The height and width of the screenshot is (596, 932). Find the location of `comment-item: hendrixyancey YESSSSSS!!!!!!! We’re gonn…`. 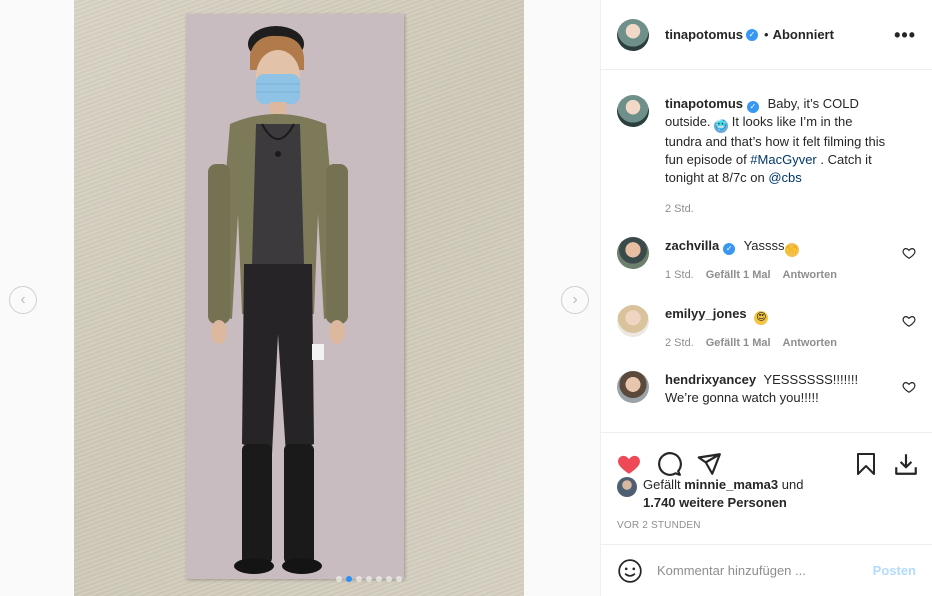

comment-item: hendrixyancey YESSSSSS!!!!!!! We’re gonn… is located at coordinates (766, 389).